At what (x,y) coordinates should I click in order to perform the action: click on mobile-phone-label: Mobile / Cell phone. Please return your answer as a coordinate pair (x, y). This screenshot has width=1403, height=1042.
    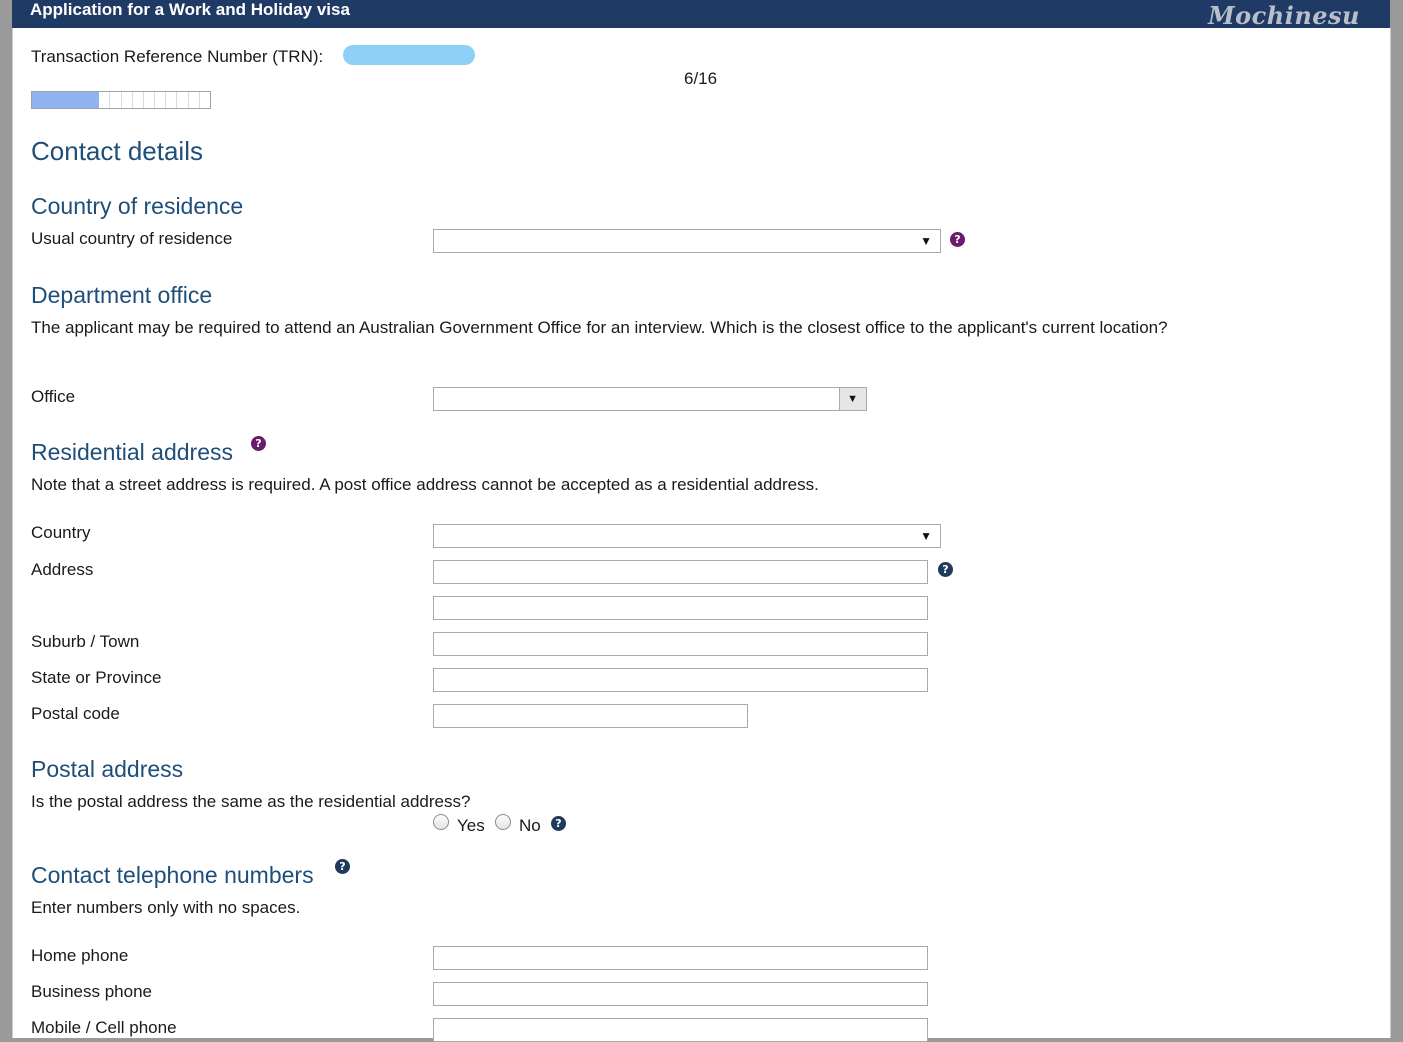
    Looking at the image, I should click on (104, 1027).